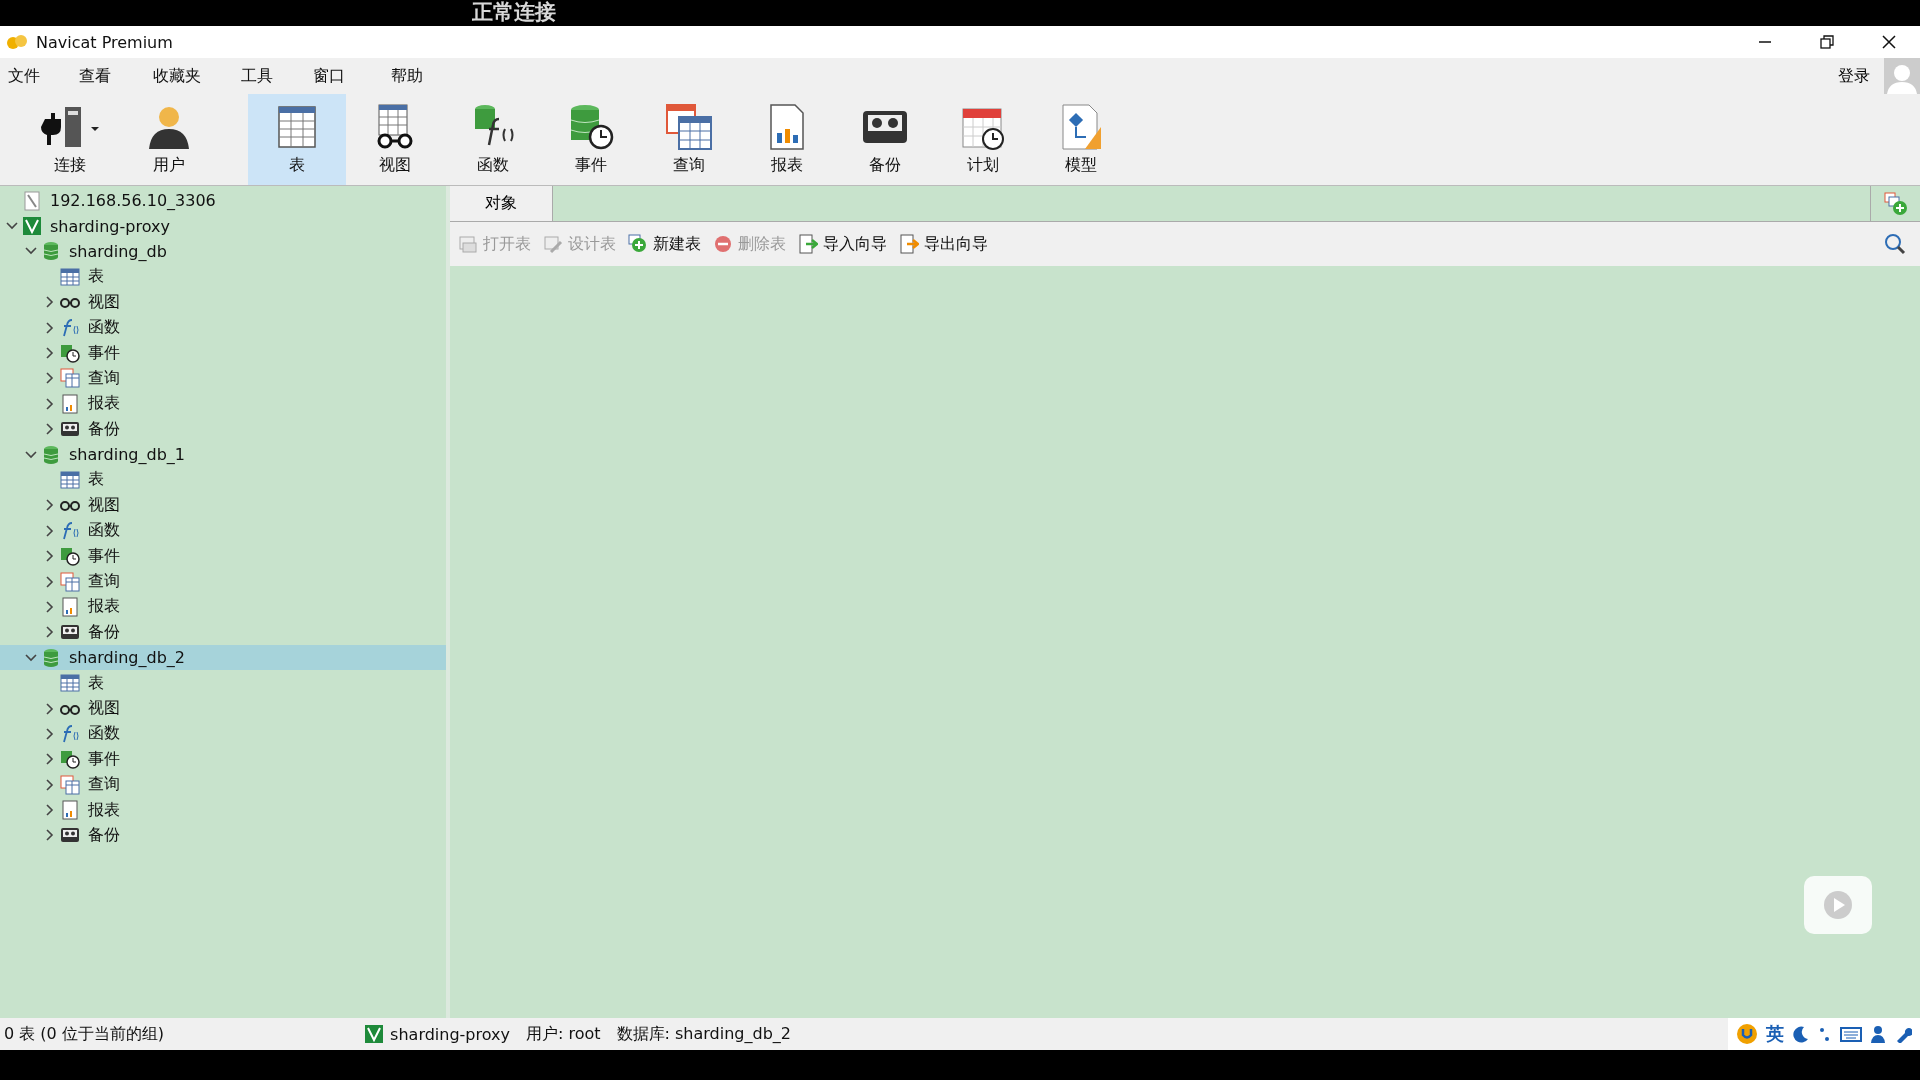 The image size is (1920, 1080). Describe the element at coordinates (501, 203) in the screenshot. I see `tab: 对象` at that location.